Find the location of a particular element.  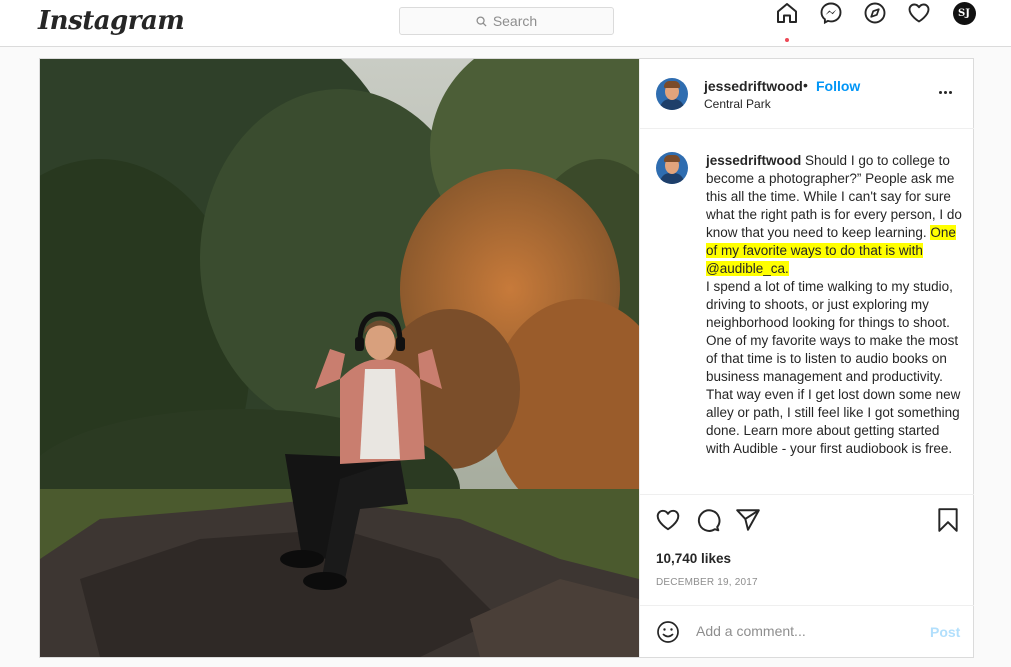

explore-icon is located at coordinates (875, 13).